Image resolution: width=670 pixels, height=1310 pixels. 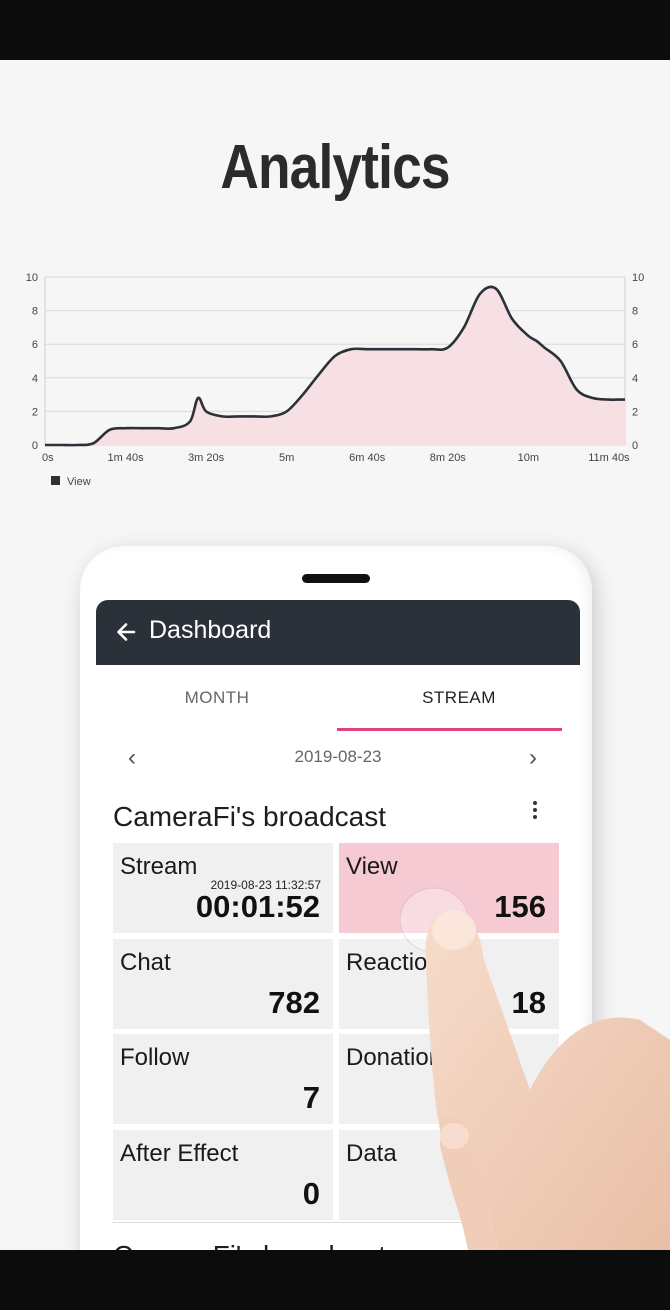 I want to click on stat-after-effect: After Effect 0, so click(x=223, y=1175).